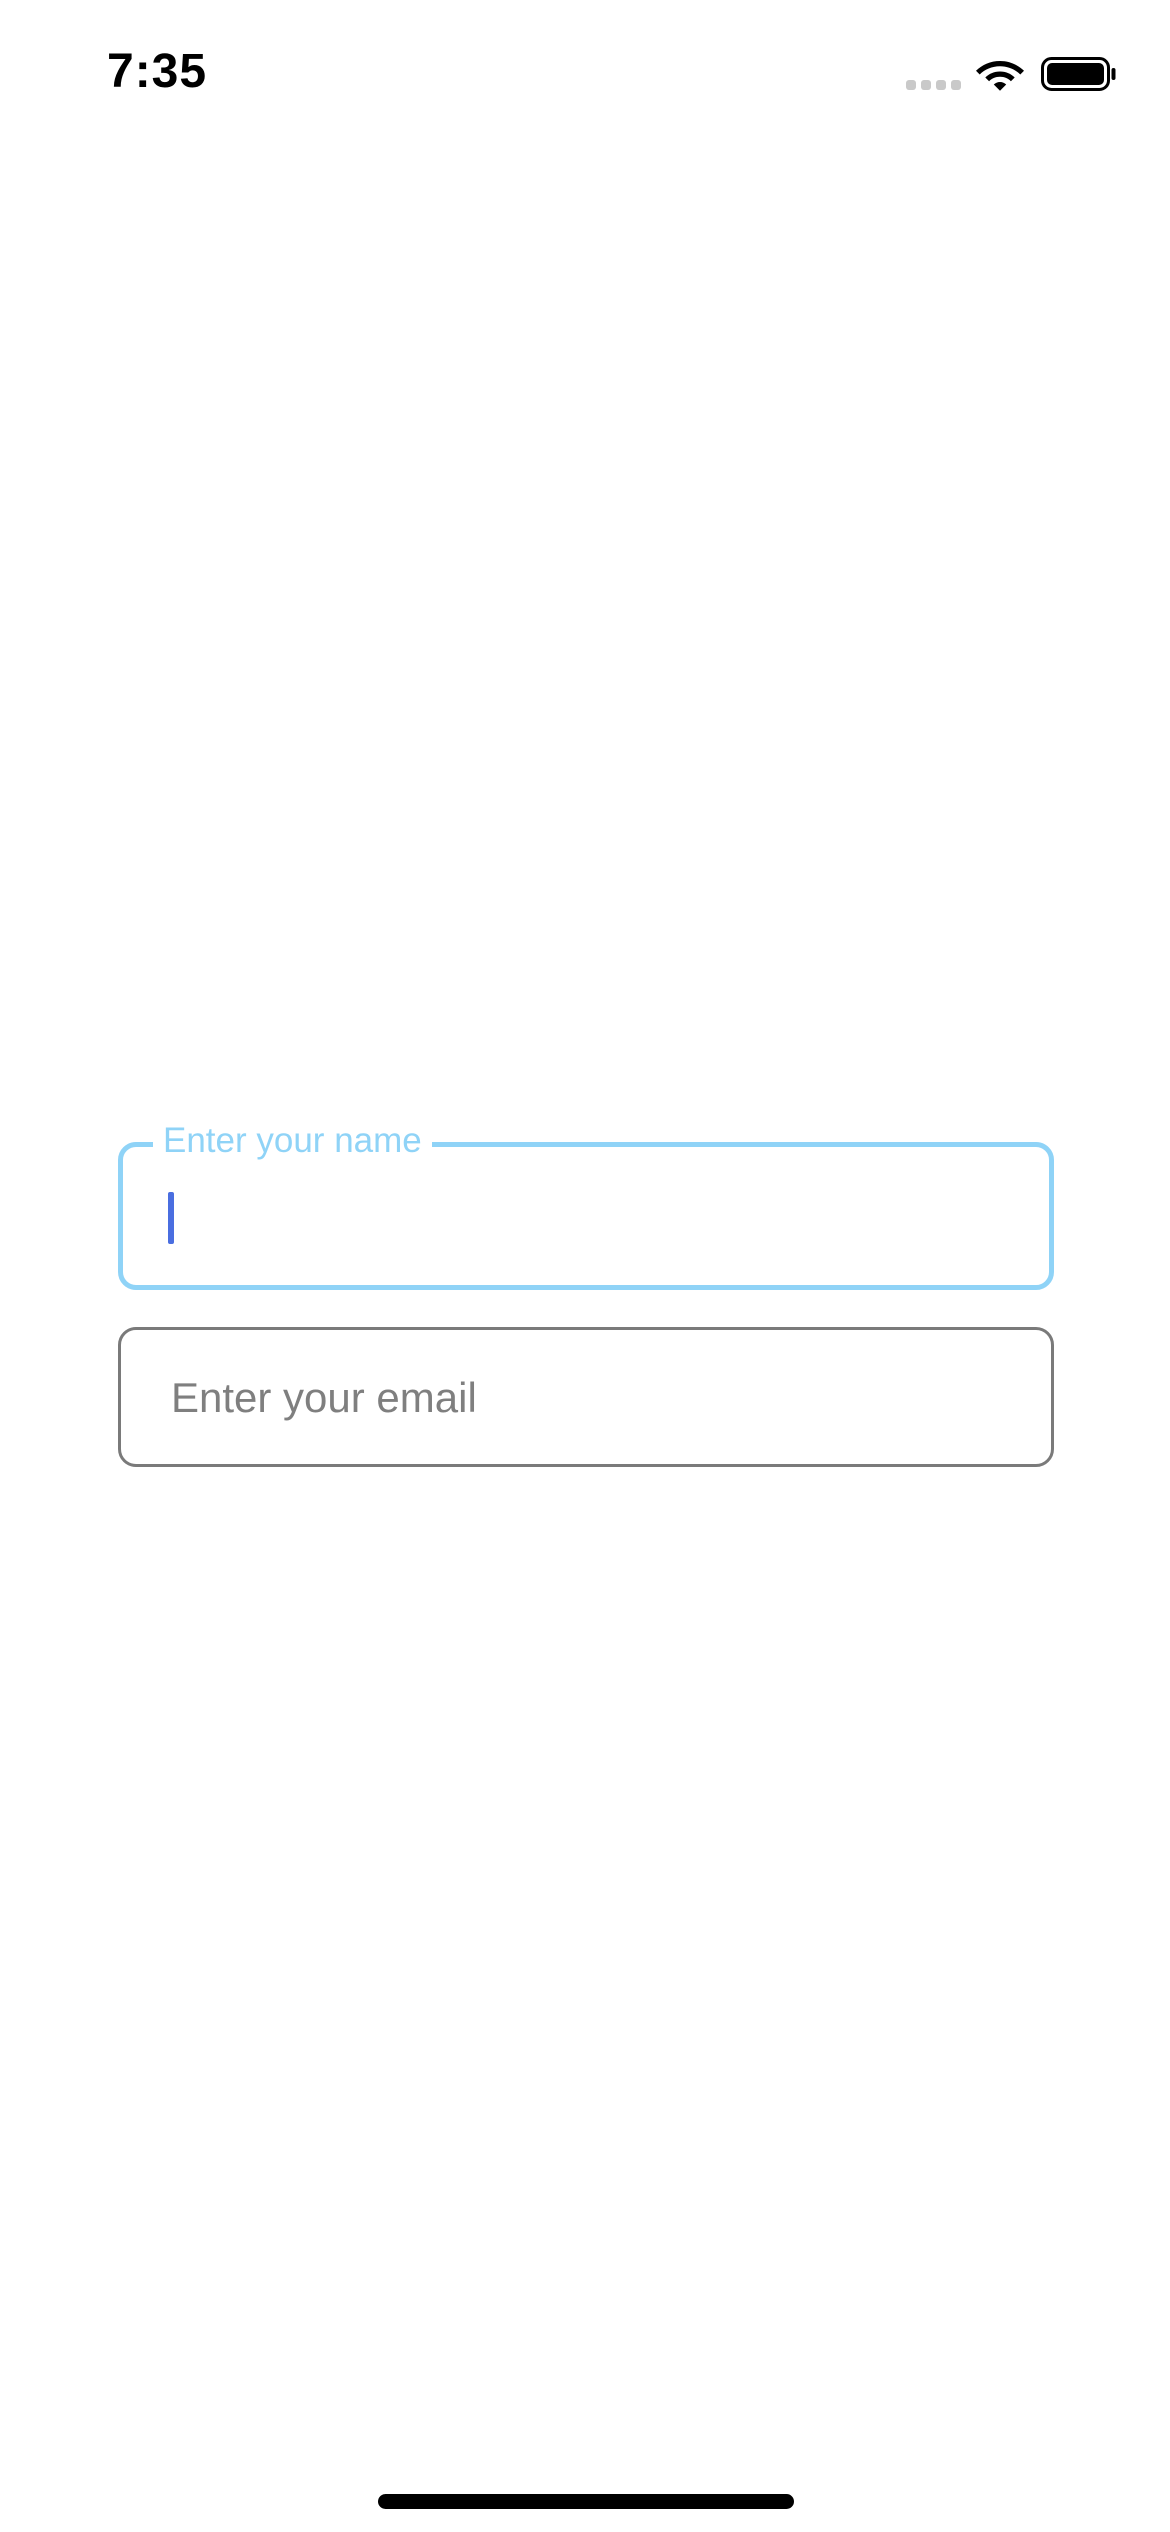 The image size is (1170, 2532). I want to click on name-input, so click(581, 1217).